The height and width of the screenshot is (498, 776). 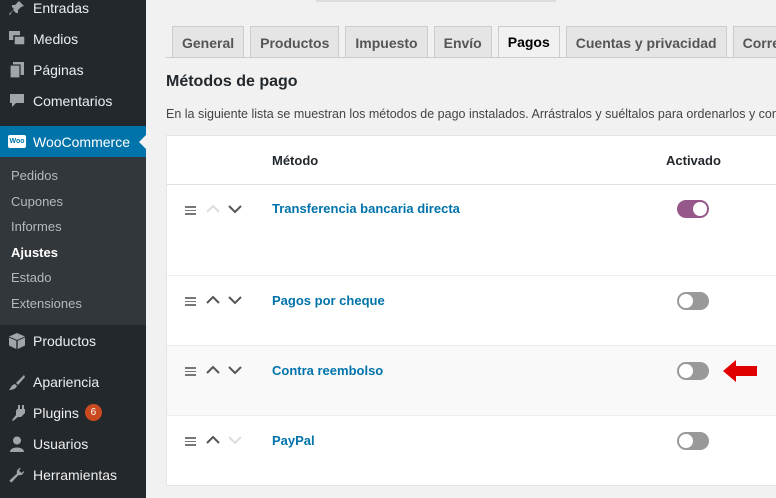 What do you see at coordinates (142, 142) in the screenshot?
I see `active-indicator` at bounding box center [142, 142].